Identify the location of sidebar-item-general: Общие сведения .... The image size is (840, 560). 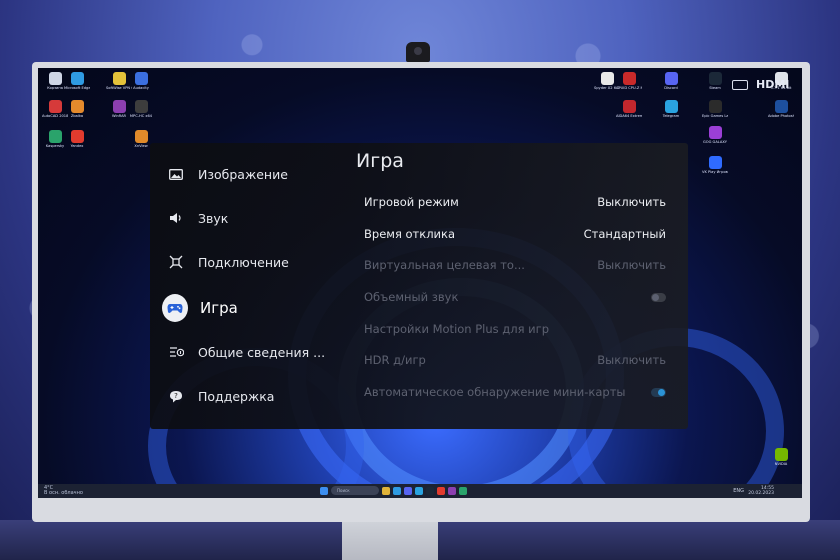
(244, 352).